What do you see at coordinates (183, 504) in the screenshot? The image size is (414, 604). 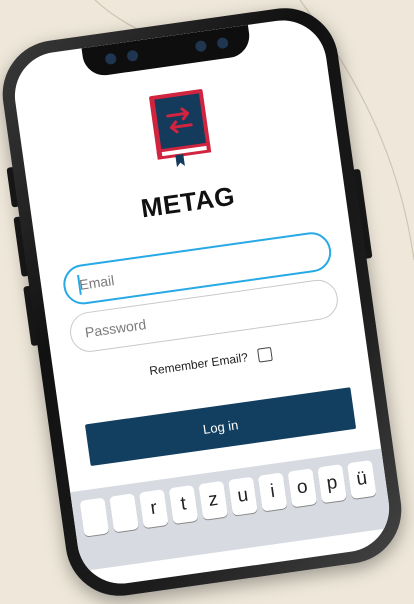 I see `keyboard-key: t` at bounding box center [183, 504].